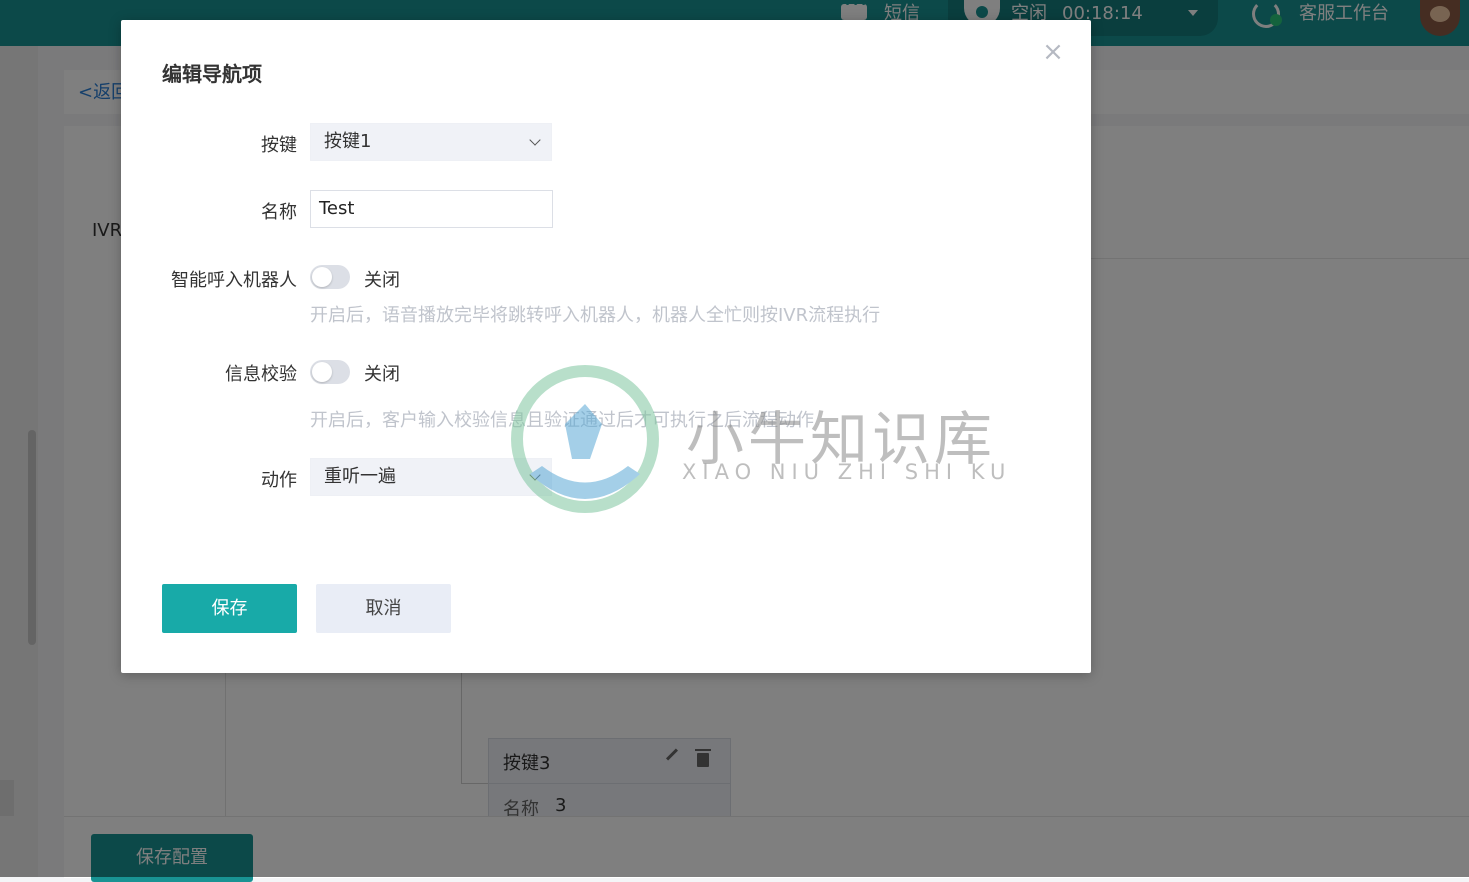 The image size is (1469, 882). What do you see at coordinates (431, 209) in the screenshot?
I see `name-input: Test` at bounding box center [431, 209].